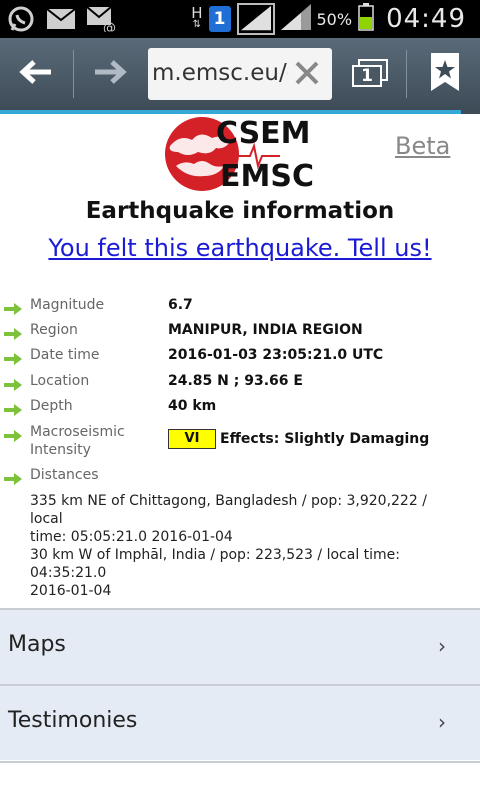 The image size is (480, 800). I want to click on tabs-button: 1, so click(371, 74).